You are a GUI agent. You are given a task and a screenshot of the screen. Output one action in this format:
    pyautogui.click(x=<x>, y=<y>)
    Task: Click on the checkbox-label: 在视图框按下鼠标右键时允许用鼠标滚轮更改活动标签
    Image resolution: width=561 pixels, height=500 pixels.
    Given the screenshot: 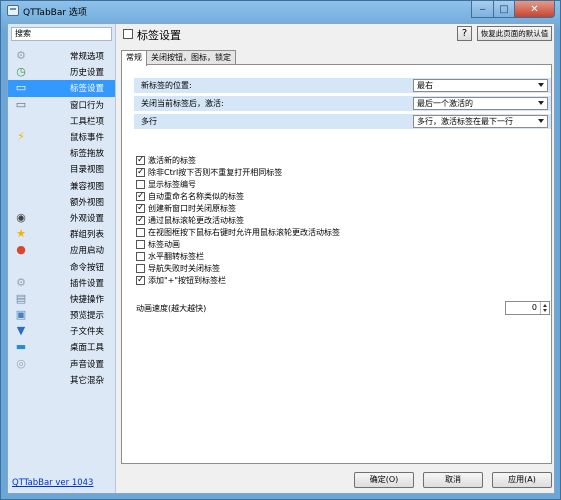 What is the action you would take?
    pyautogui.click(x=244, y=232)
    